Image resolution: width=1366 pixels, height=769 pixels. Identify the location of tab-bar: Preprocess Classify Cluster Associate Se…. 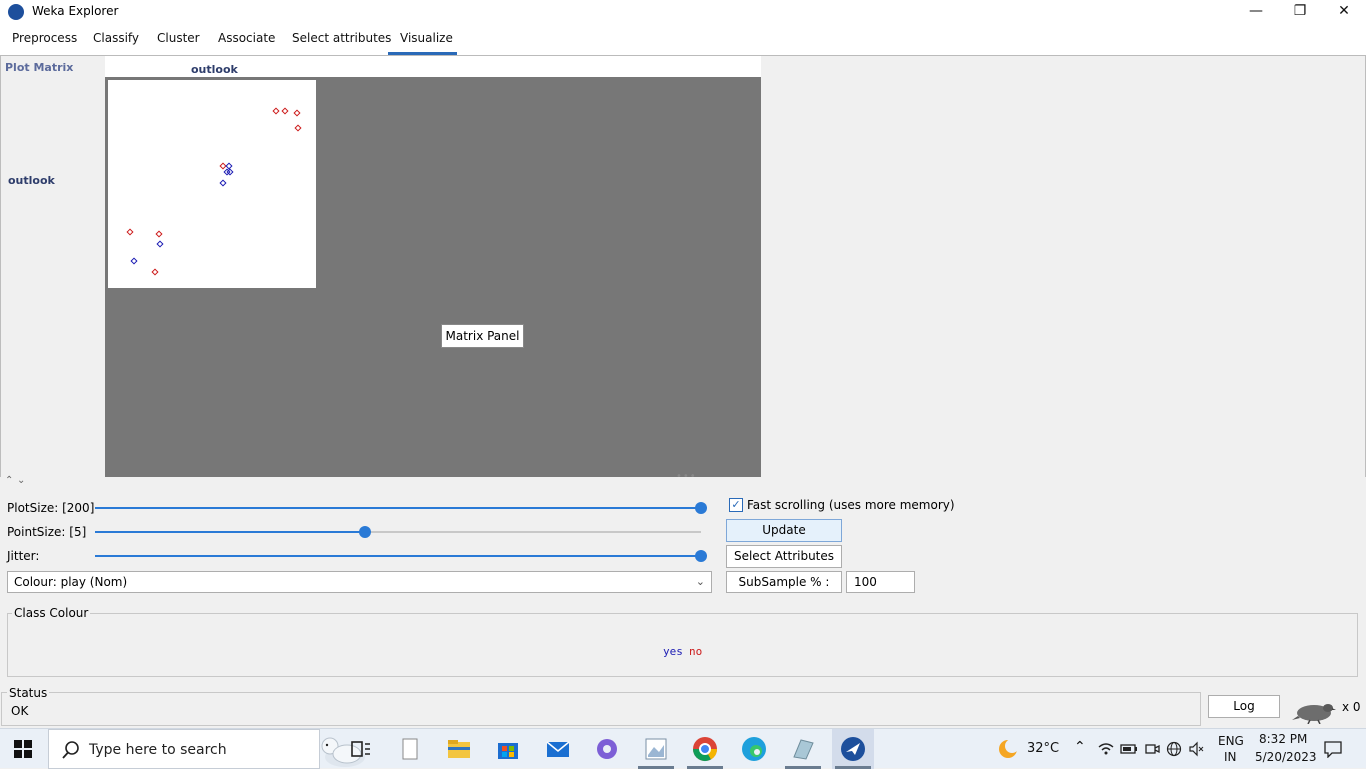
(683, 40).